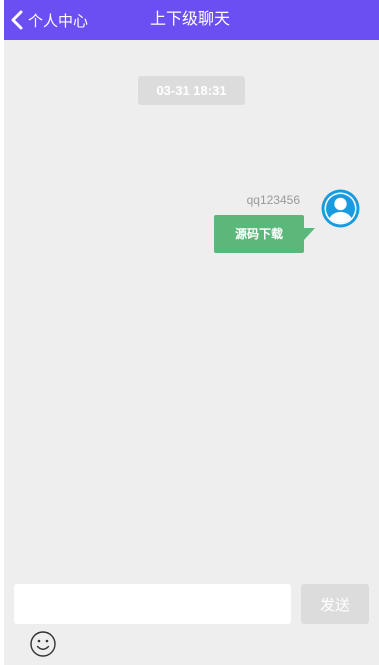  Describe the element at coordinates (273, 200) in the screenshot. I see `sender-name: qq123456` at that location.